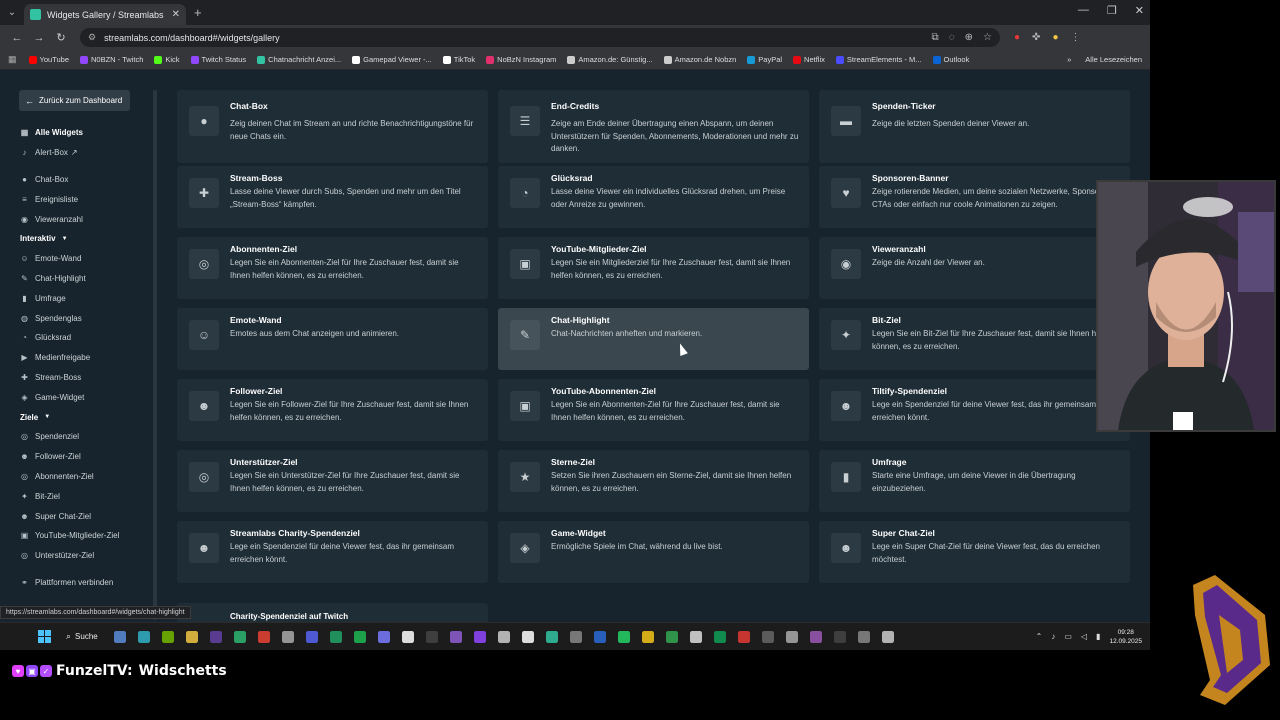 This screenshot has height=720, width=1280. I want to click on bookmark-item: YouTube, so click(48, 59).